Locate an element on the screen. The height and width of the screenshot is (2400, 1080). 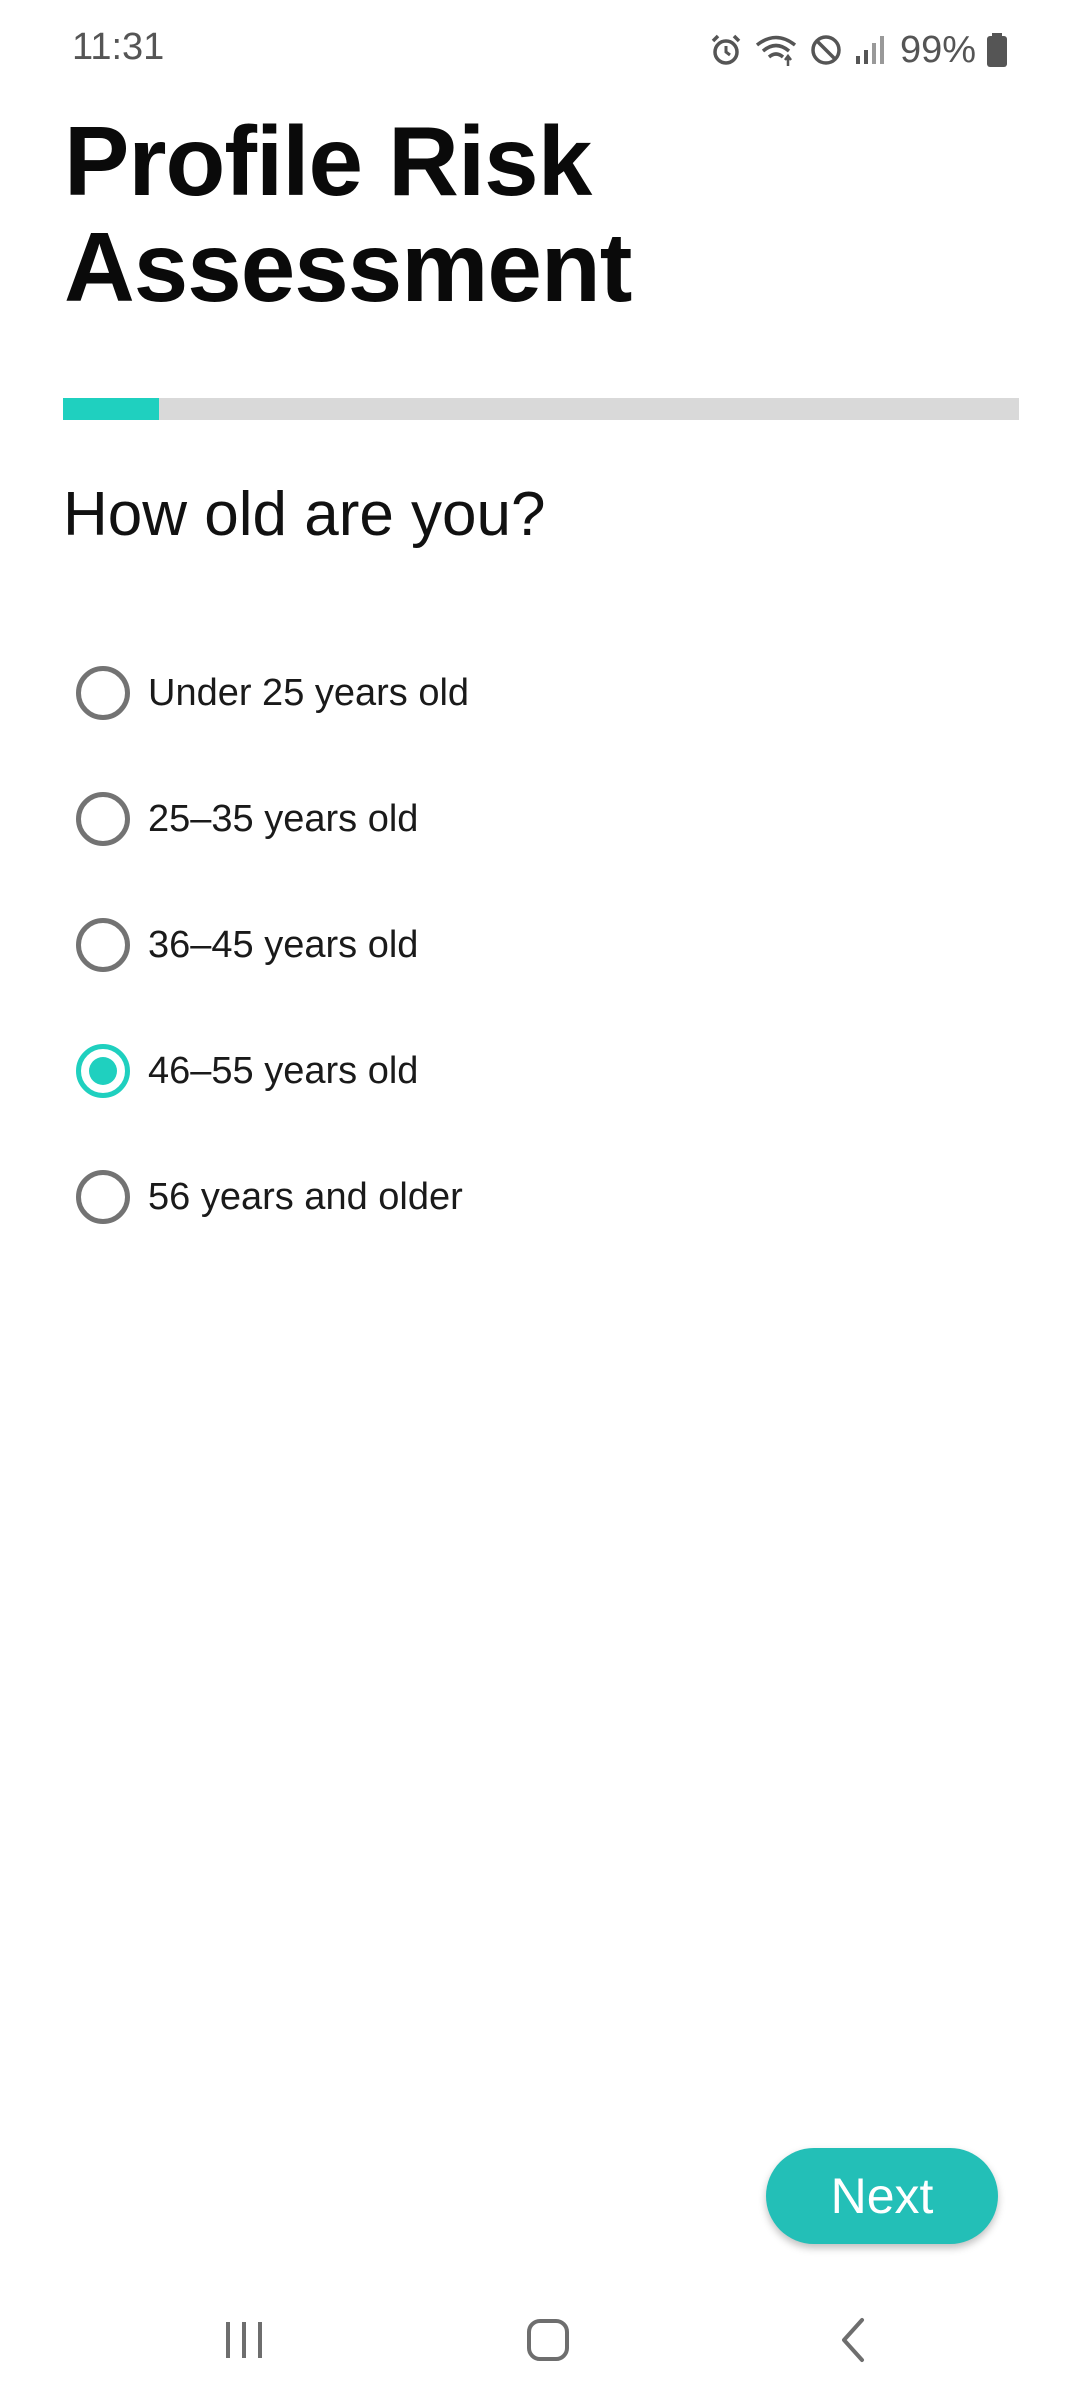
progress-bar is located at coordinates (541, 409).